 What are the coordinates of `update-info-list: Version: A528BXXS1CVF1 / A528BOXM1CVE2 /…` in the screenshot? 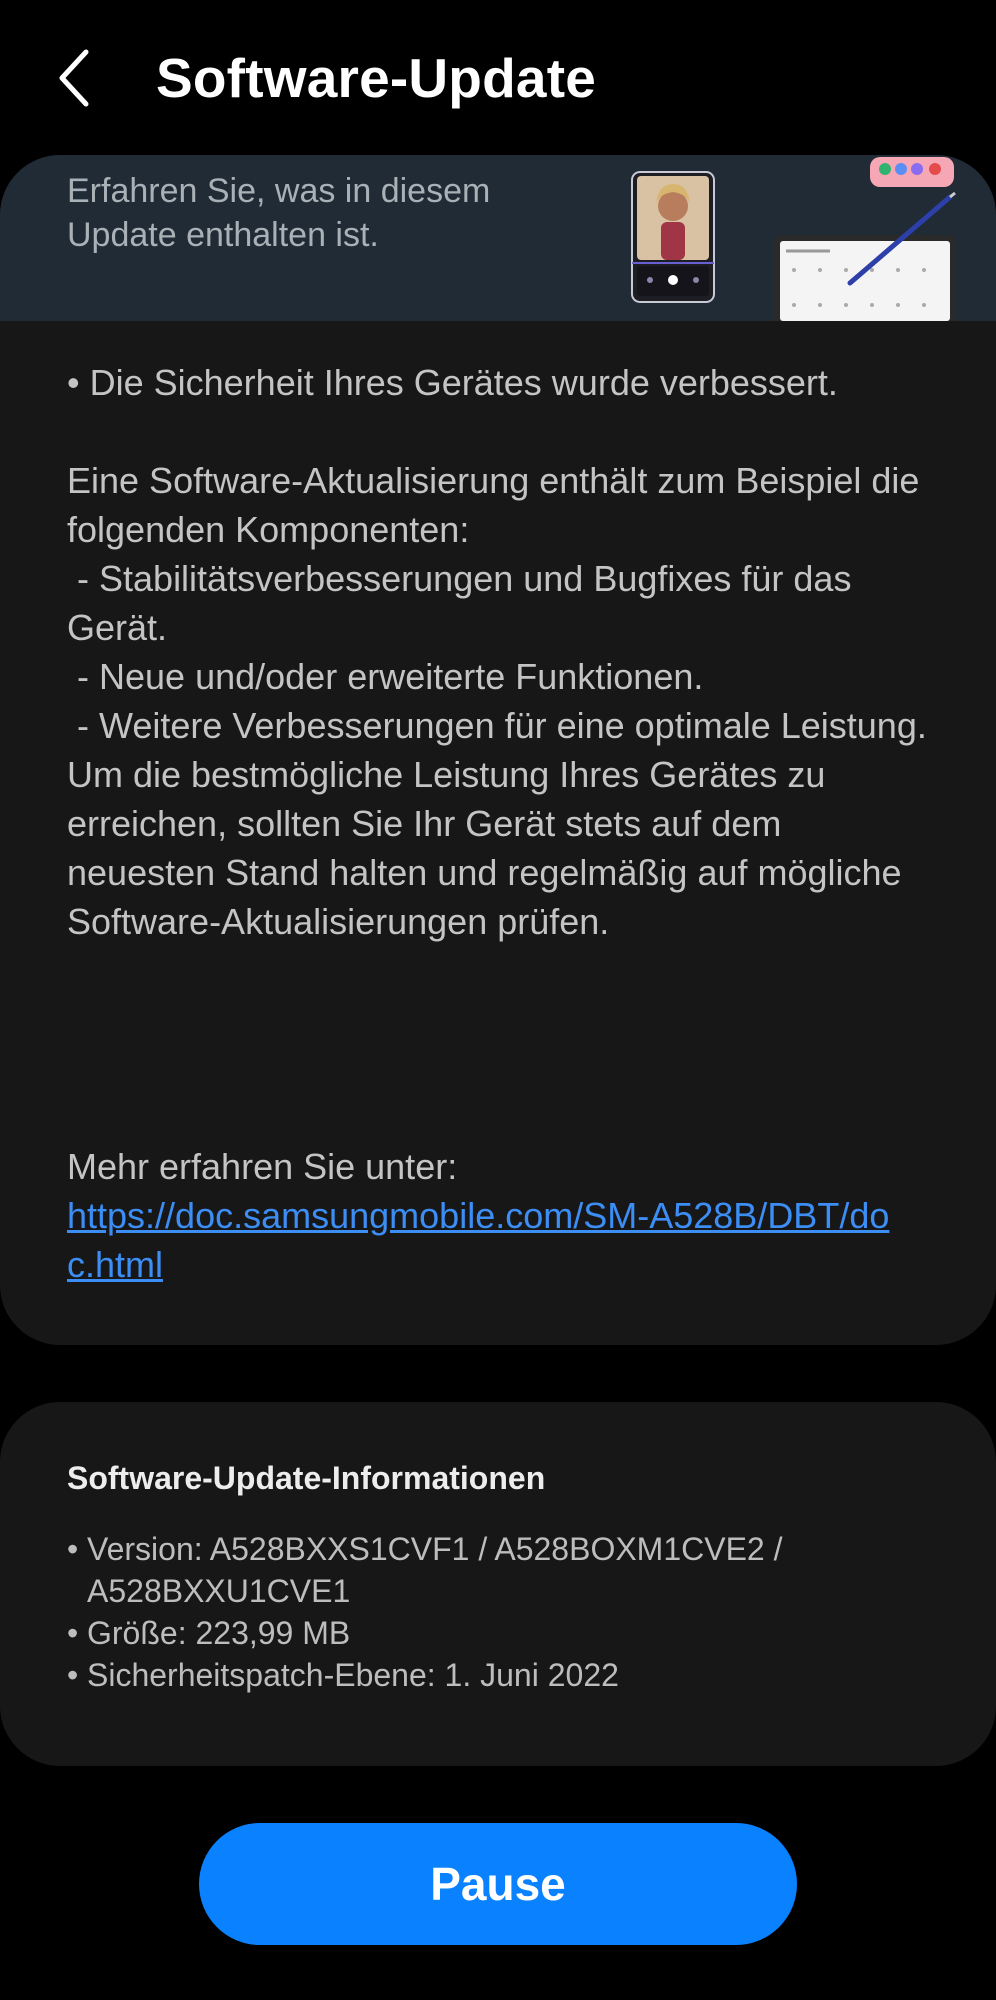 It's located at (502, 1612).